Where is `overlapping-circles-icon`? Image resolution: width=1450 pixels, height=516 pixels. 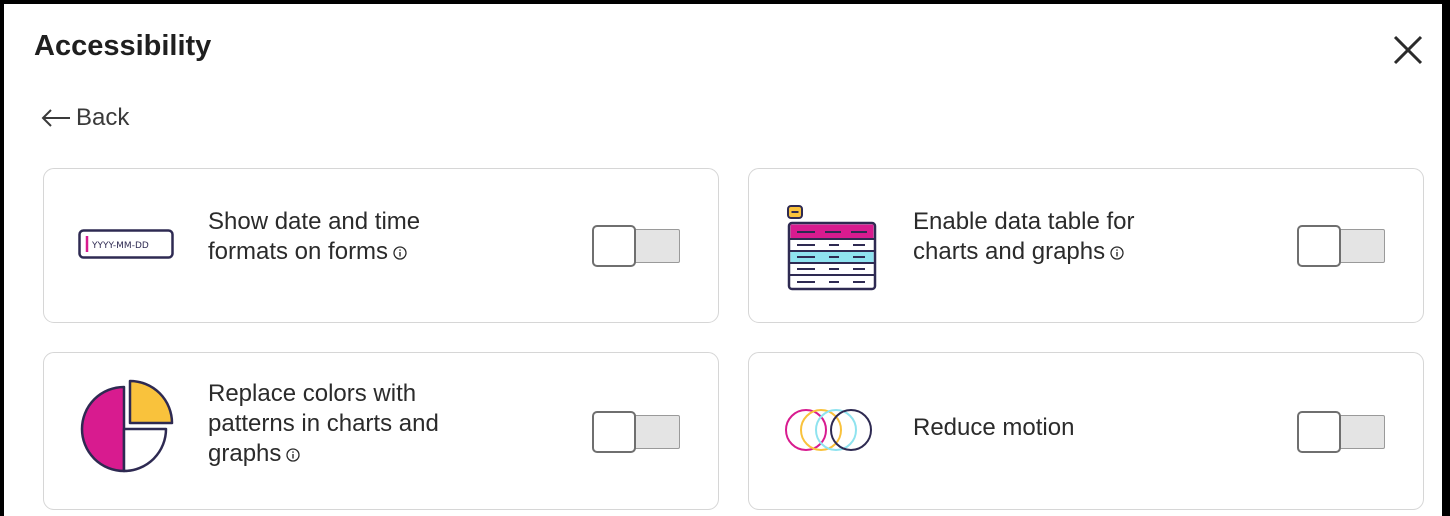 overlapping-circles-icon is located at coordinates (831, 432).